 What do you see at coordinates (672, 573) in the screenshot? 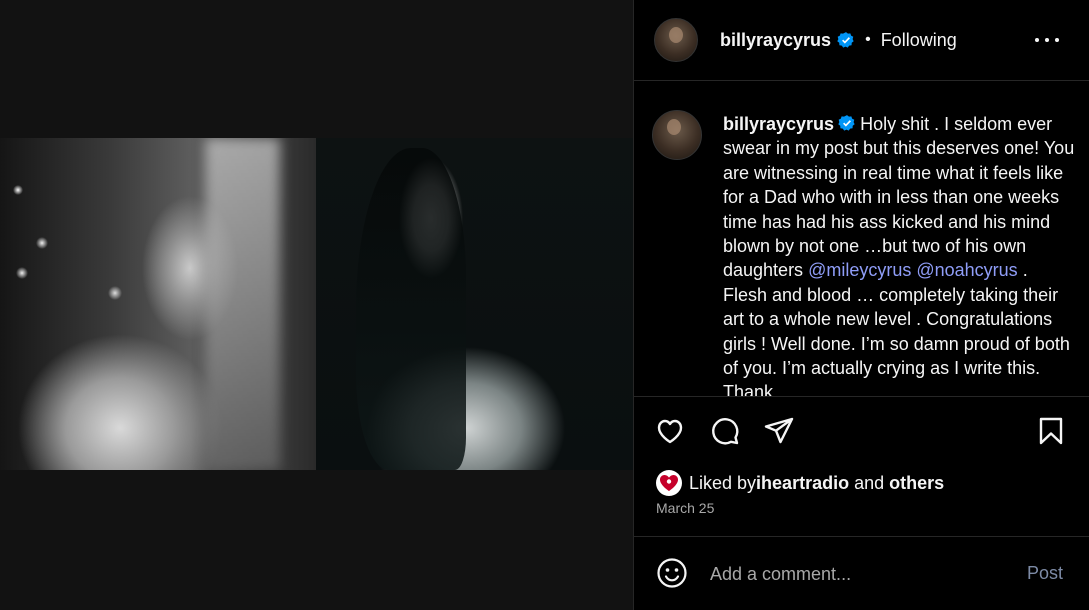
I see `emoji-icon` at bounding box center [672, 573].